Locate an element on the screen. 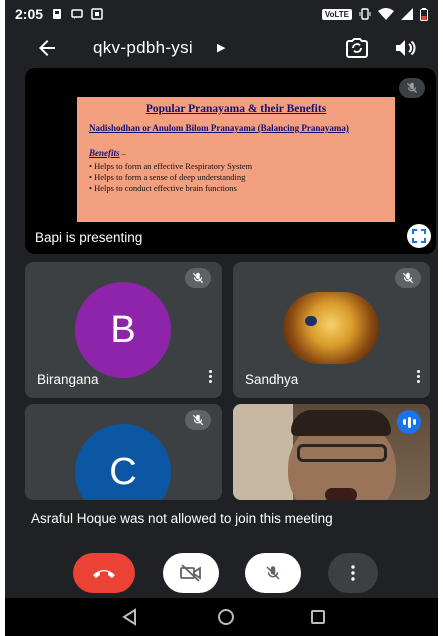 The height and width of the screenshot is (636, 443). presenter-muted-badge is located at coordinates (412, 88).